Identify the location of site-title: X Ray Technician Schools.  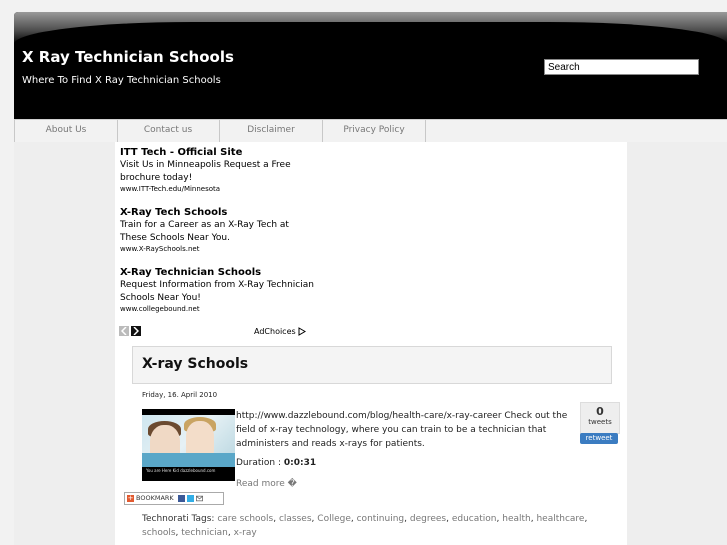
(128, 57).